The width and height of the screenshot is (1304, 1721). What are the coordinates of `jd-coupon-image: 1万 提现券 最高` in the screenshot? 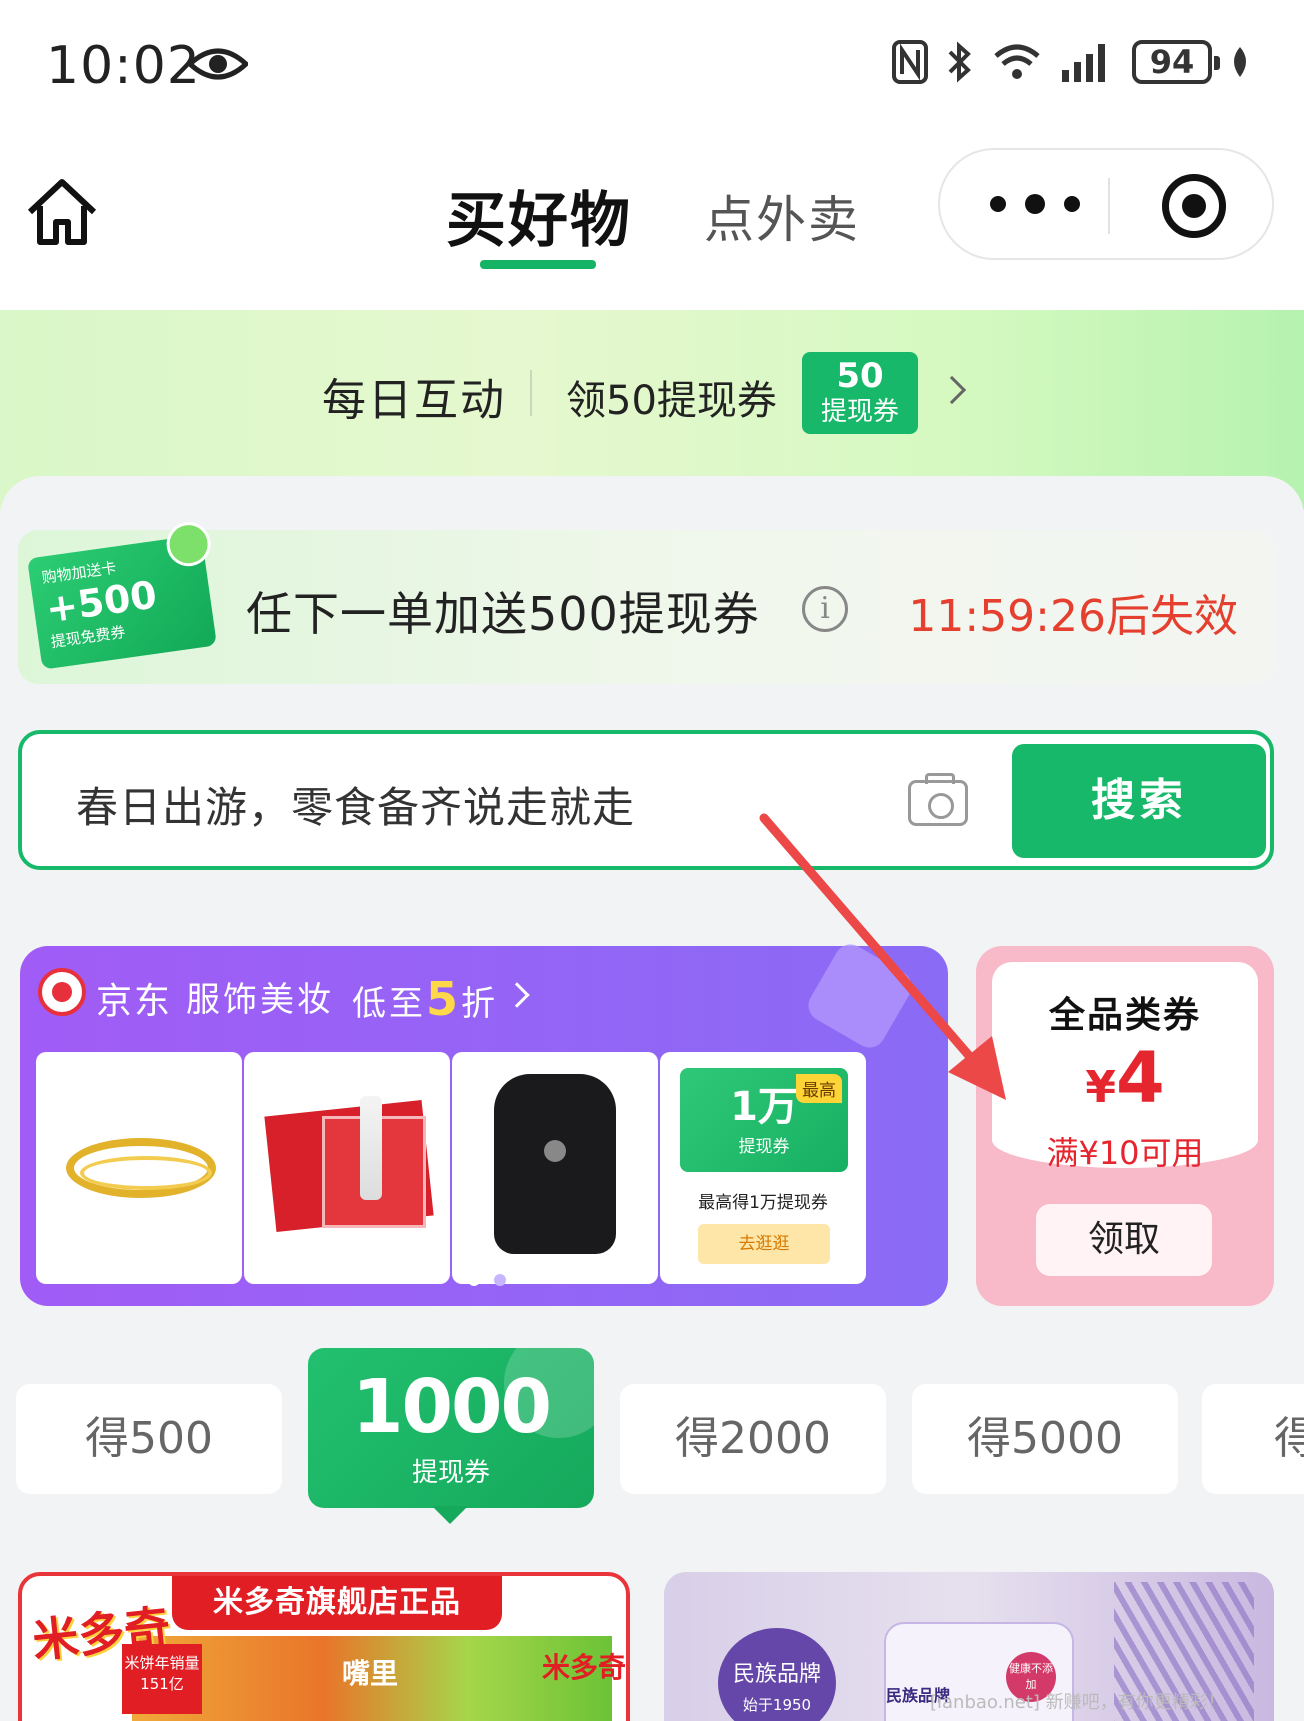 It's located at (764, 1120).